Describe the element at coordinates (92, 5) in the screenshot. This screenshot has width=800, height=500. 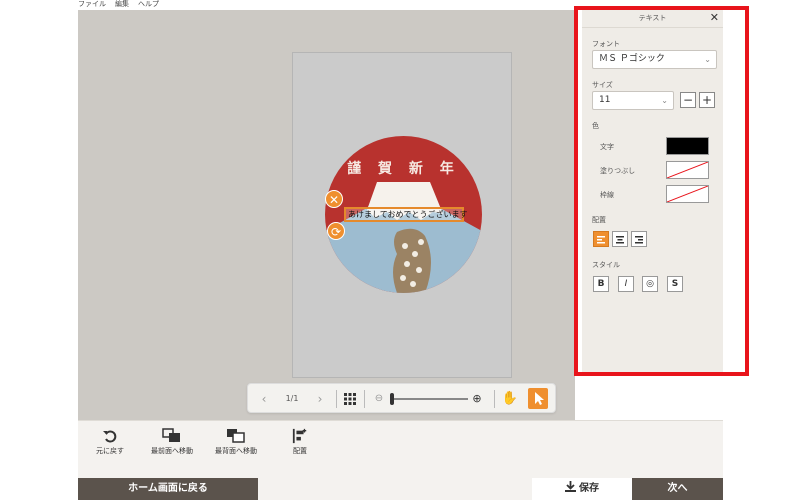
I see `menu-file: ファイル` at that location.